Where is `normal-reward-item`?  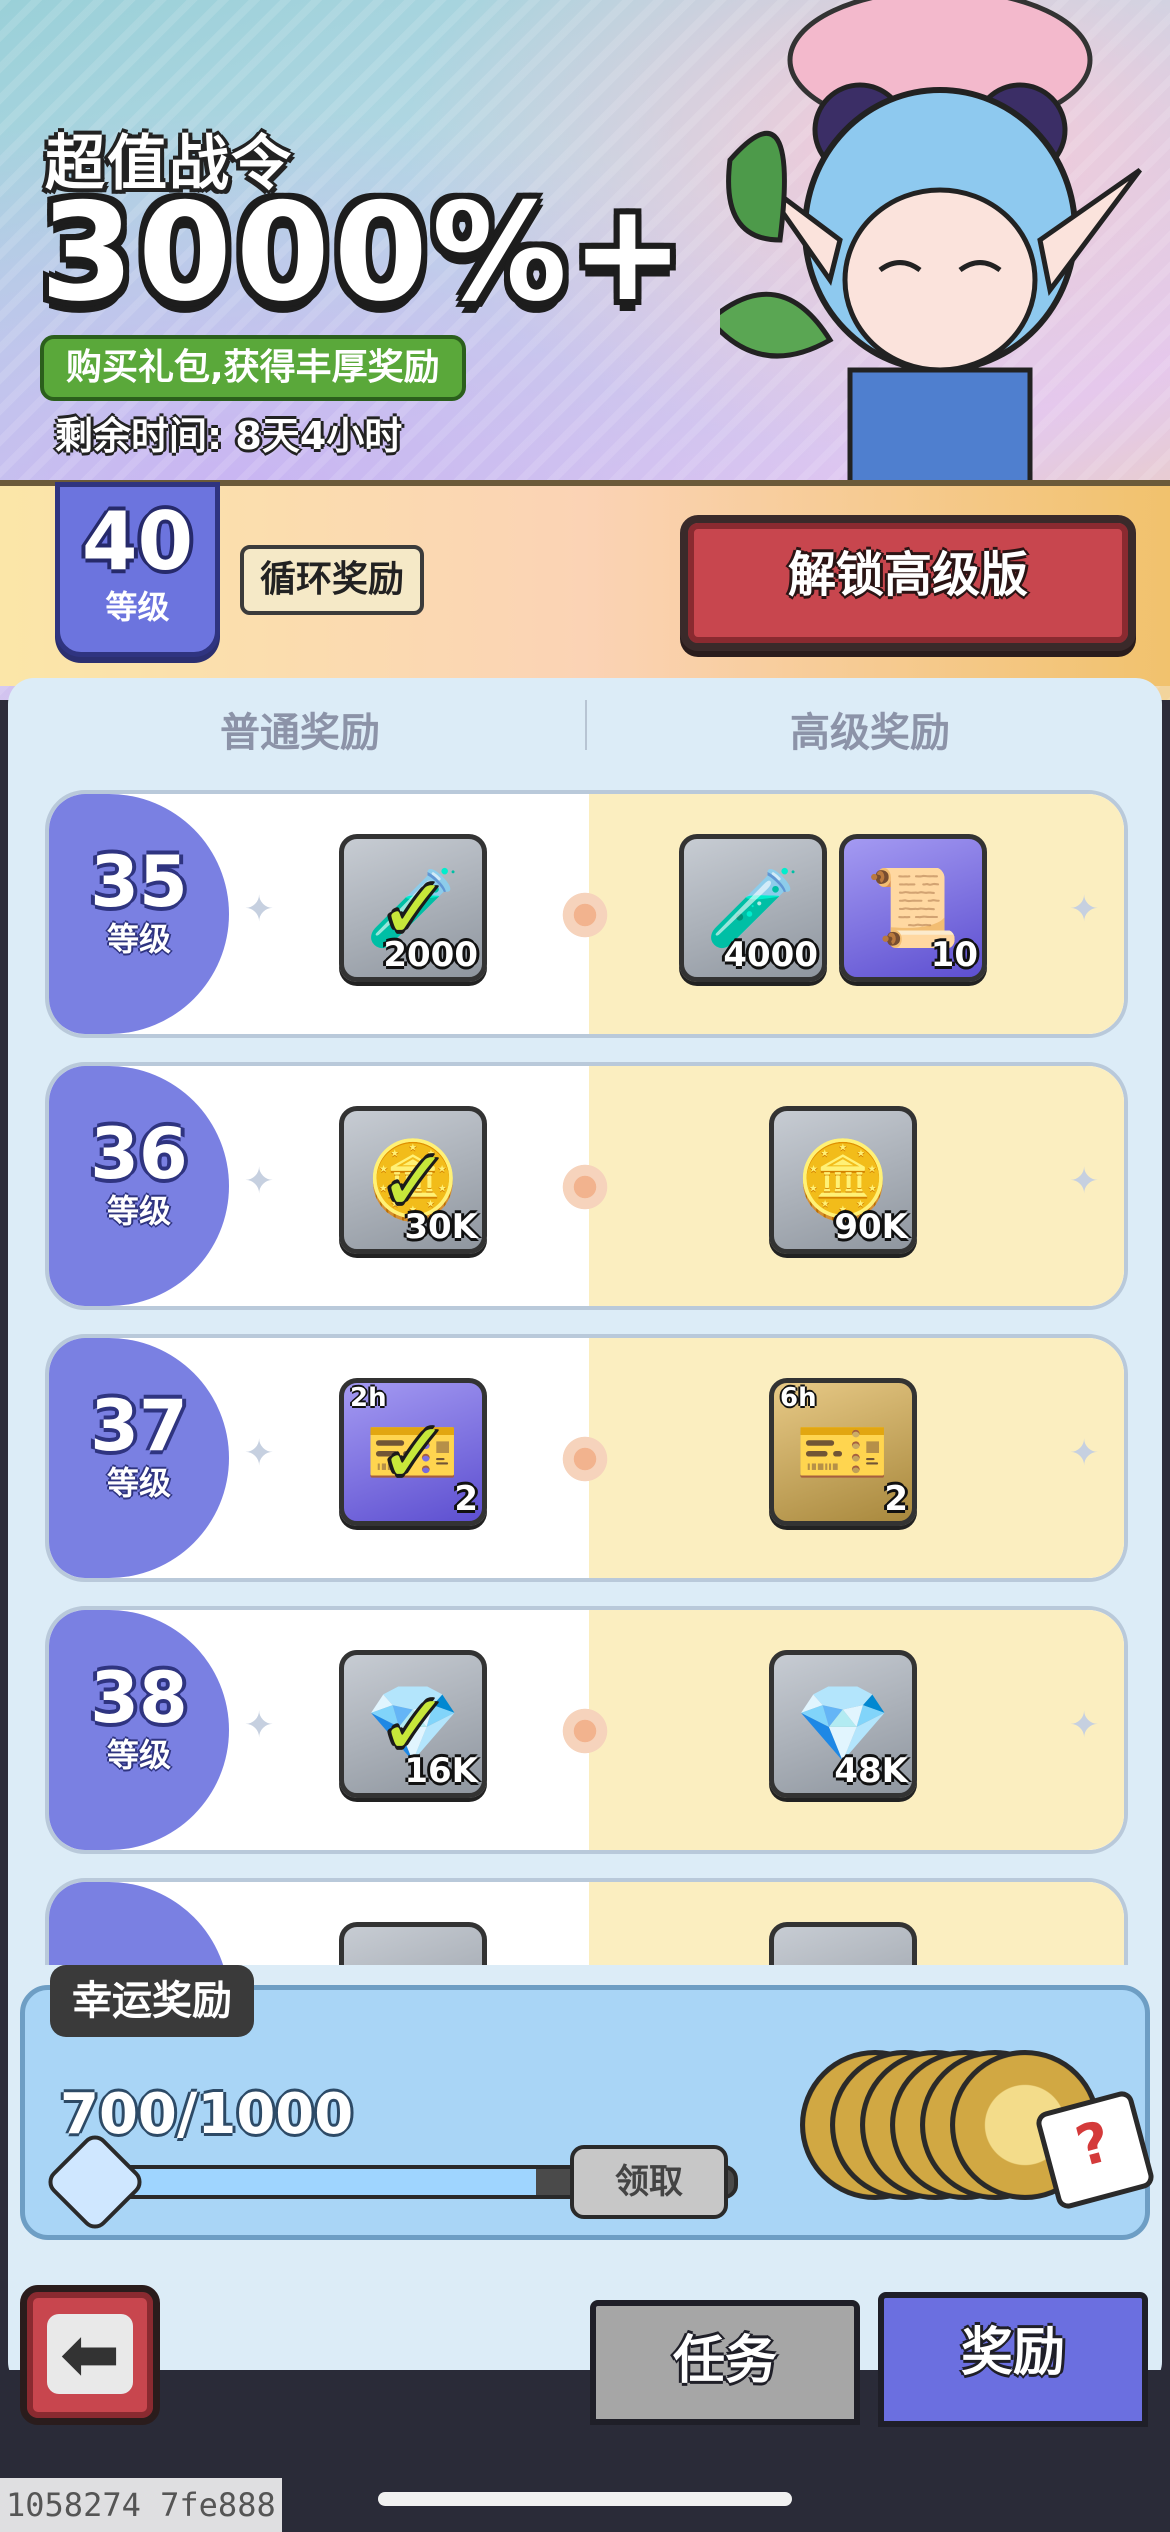
normal-reward-item is located at coordinates (413, 1943).